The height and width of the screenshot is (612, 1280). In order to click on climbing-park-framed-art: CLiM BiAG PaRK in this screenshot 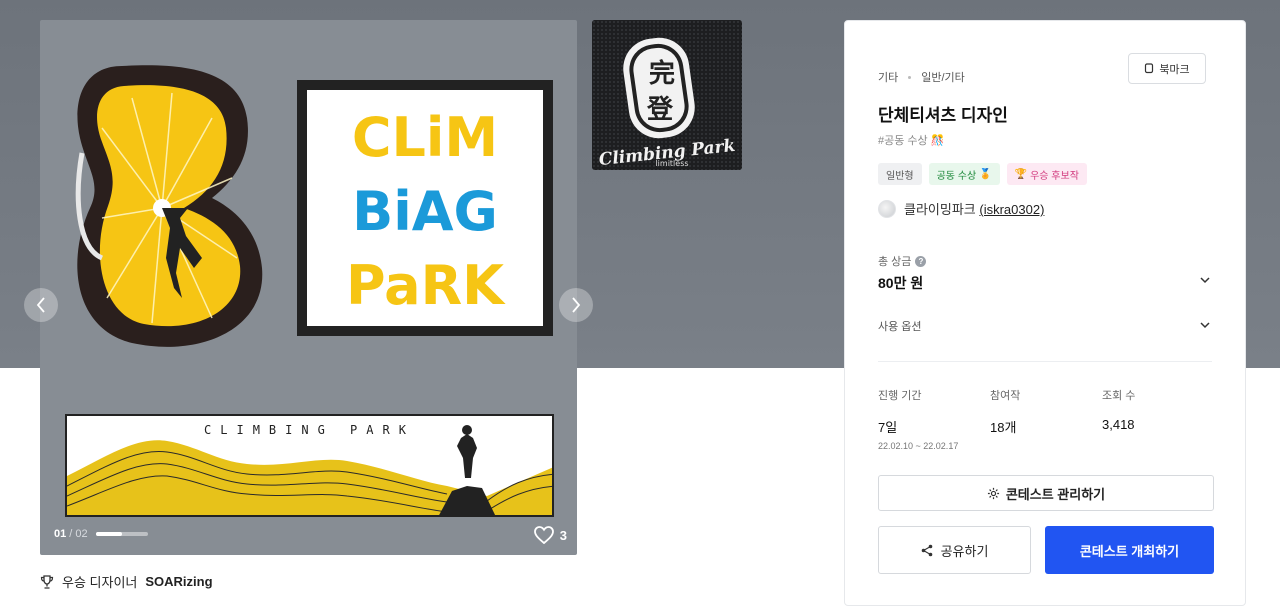, I will do `click(425, 208)`.